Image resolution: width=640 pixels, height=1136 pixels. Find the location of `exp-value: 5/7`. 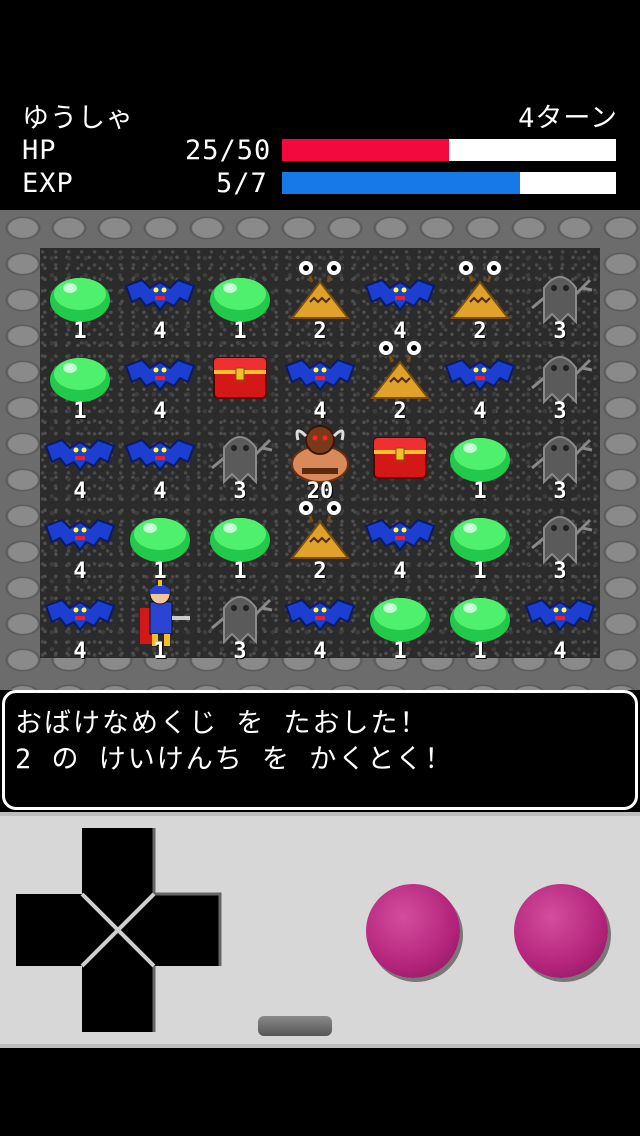

exp-value: 5/7 is located at coordinates (242, 183).